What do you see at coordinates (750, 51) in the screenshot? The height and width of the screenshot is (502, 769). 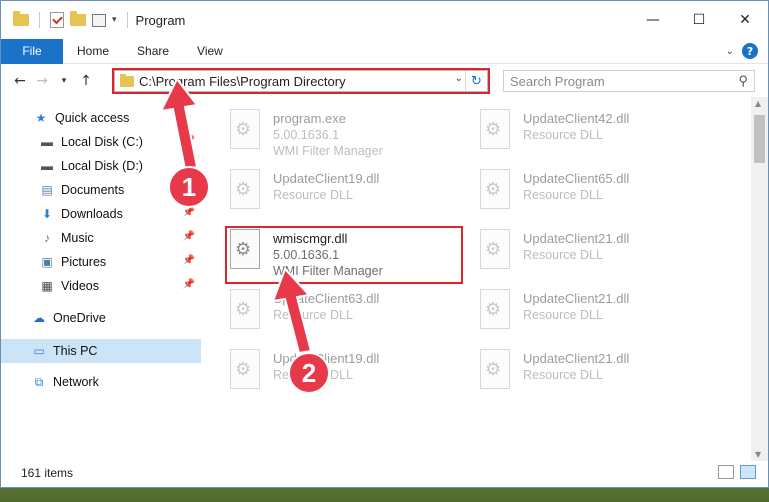 I see `help-icon: ?` at bounding box center [750, 51].